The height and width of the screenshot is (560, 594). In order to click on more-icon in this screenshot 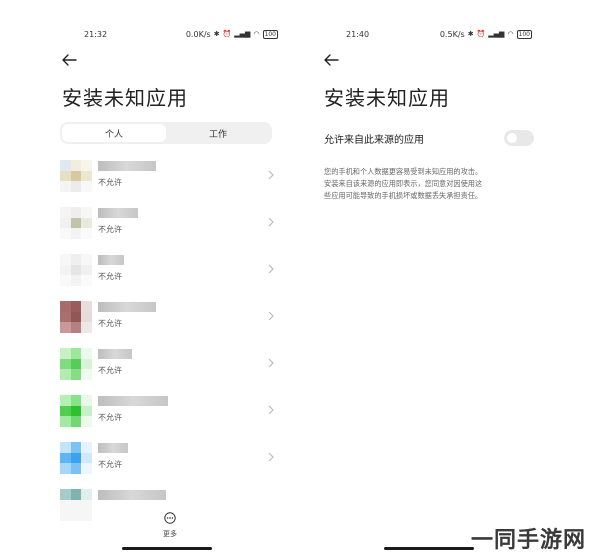, I will do `click(170, 518)`.